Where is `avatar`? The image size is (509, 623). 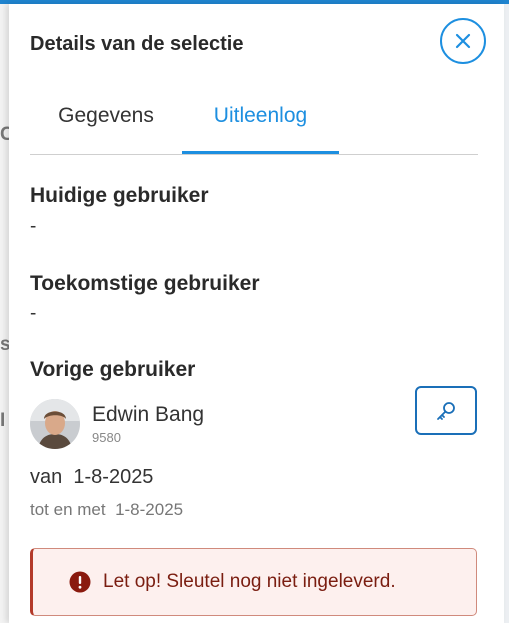 avatar is located at coordinates (55, 424).